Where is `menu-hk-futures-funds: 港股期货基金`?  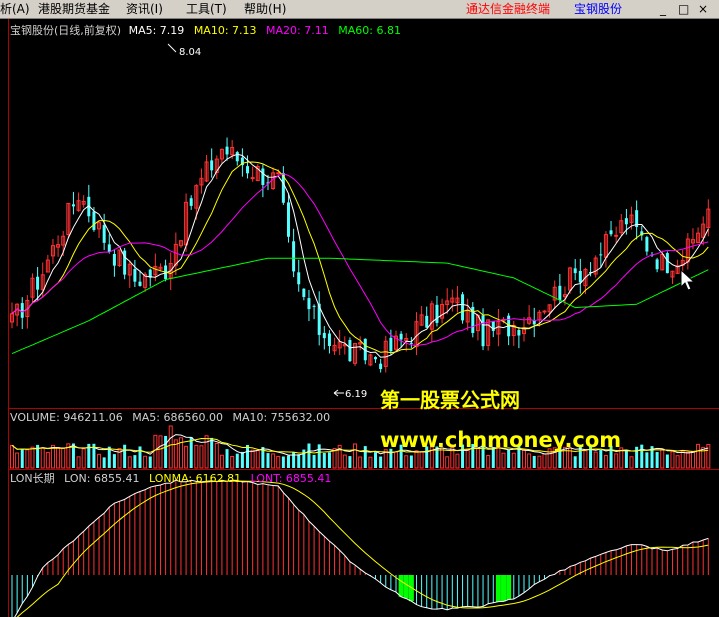
menu-hk-futures-funds: 港股期货基金 is located at coordinates (74, 9).